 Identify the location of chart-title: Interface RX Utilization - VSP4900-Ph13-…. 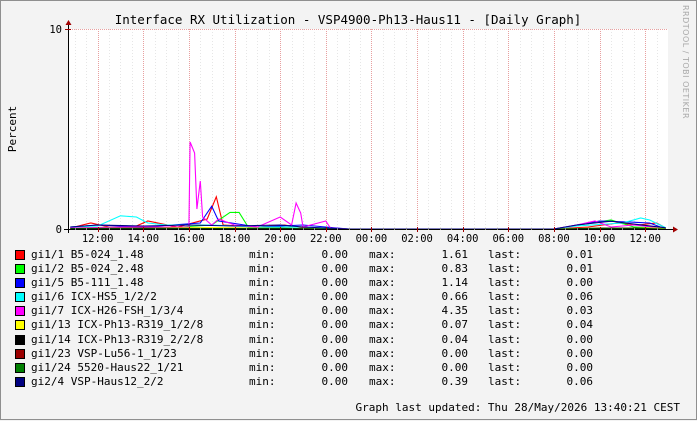
(348, 19).